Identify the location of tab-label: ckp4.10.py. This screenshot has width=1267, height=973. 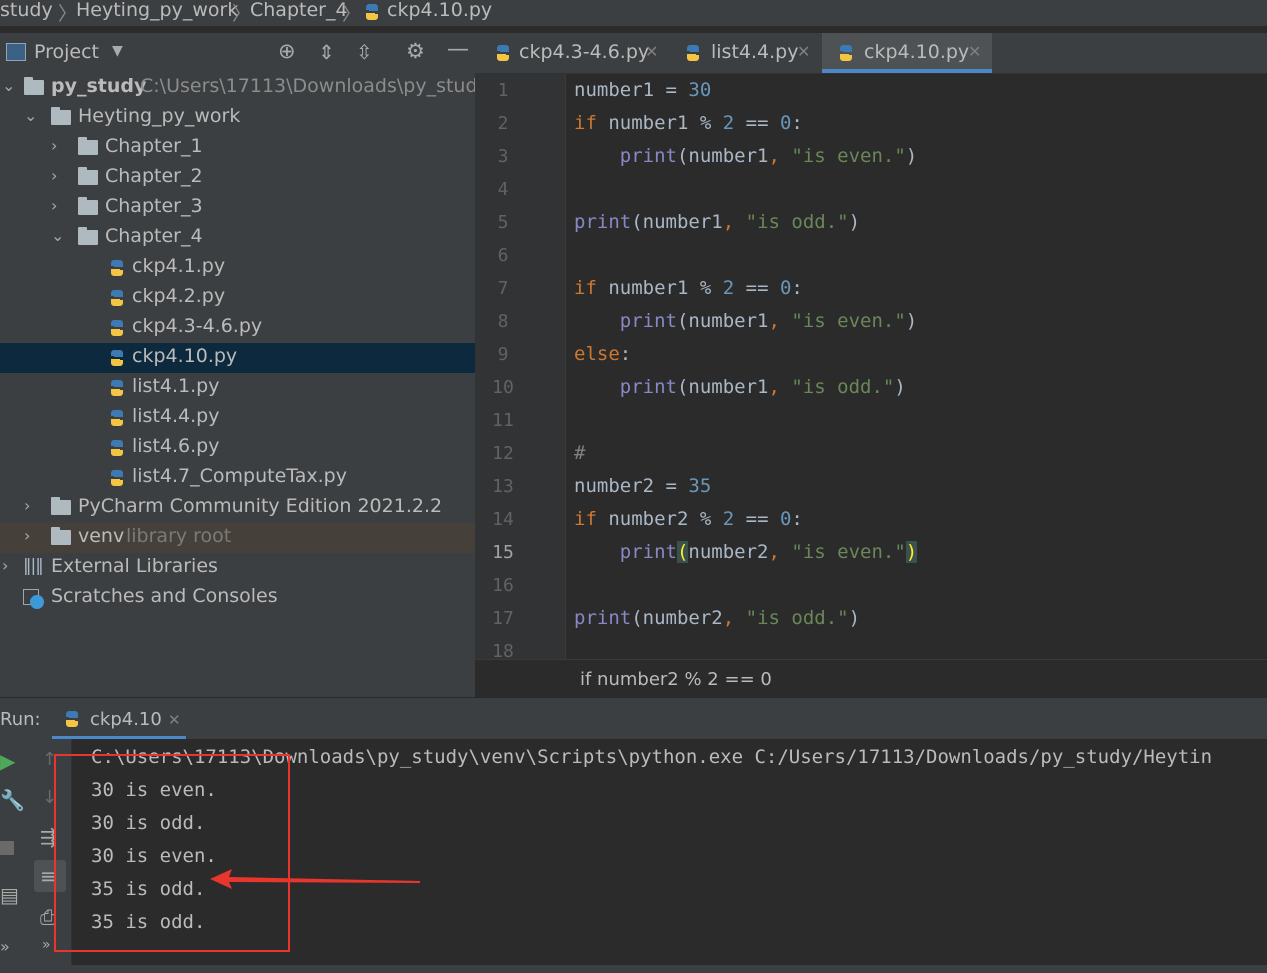
(917, 52).